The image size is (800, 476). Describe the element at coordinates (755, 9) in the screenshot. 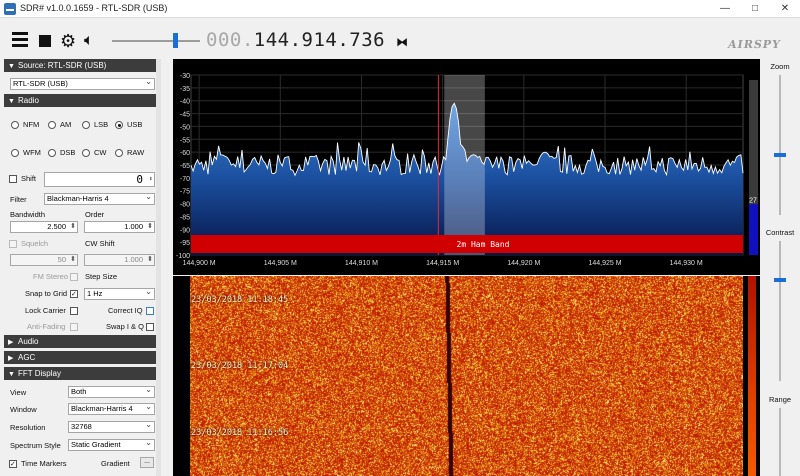

I see `maximize-button: □` at that location.